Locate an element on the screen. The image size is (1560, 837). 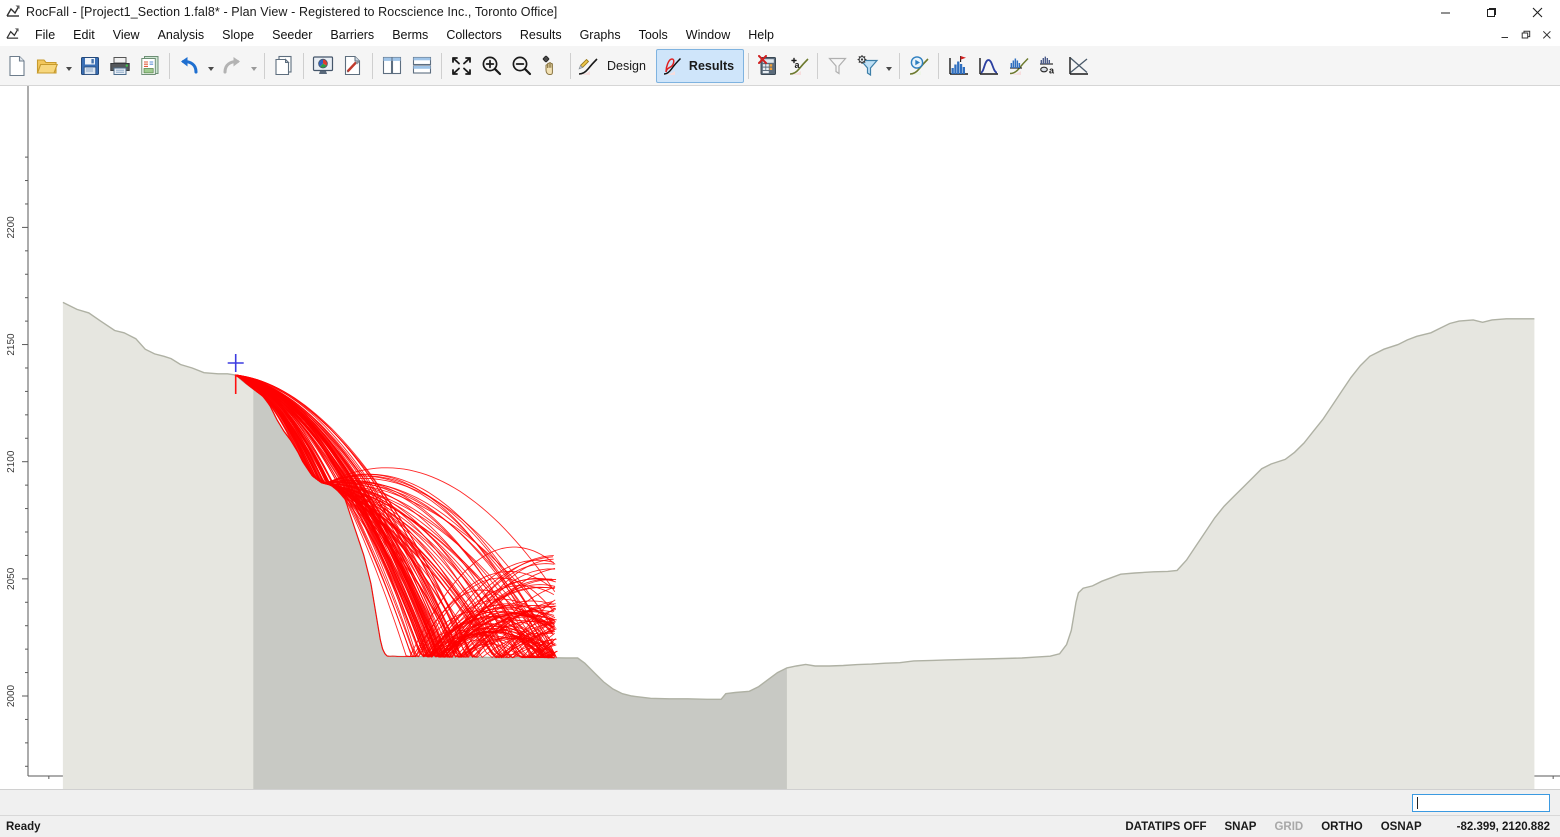
filter-button is located at coordinates (837, 66).